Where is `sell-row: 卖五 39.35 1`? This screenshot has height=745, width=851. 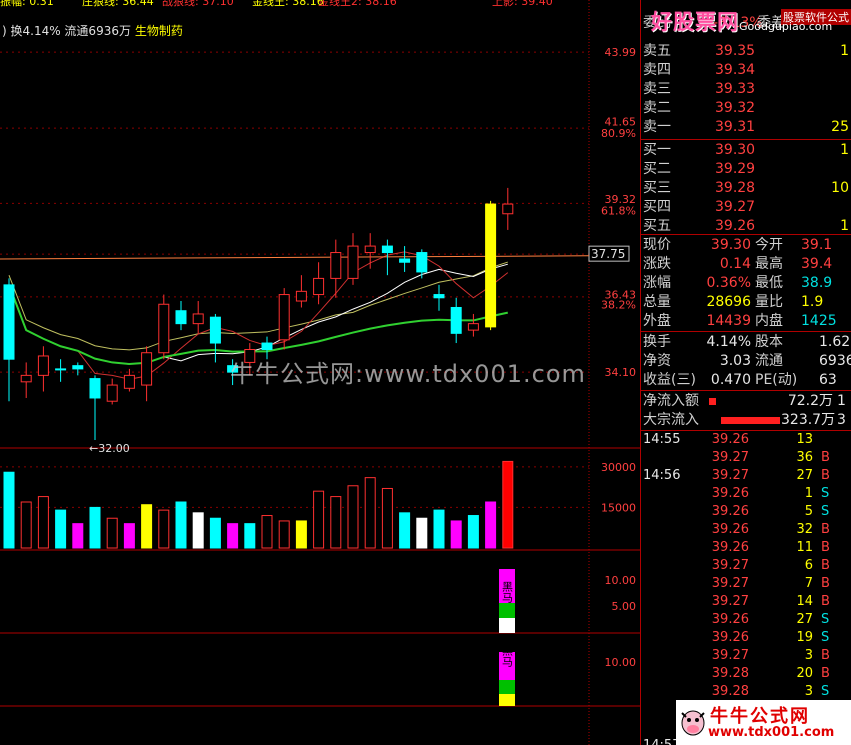 sell-row: 卖五 39.35 1 is located at coordinates (746, 51).